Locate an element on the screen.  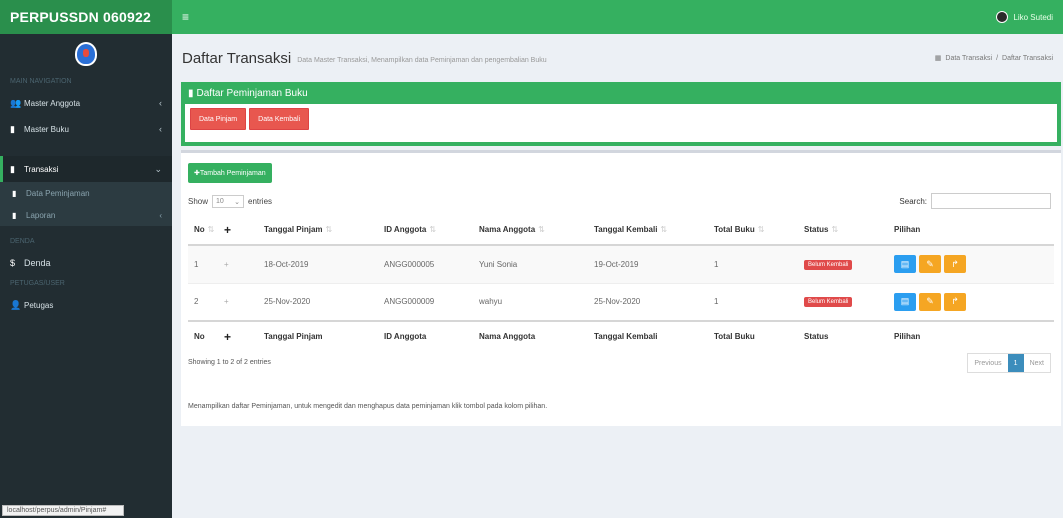
sidebar-item-master-buku: ▮ Master Buku ‹ is located at coordinates (86, 129).